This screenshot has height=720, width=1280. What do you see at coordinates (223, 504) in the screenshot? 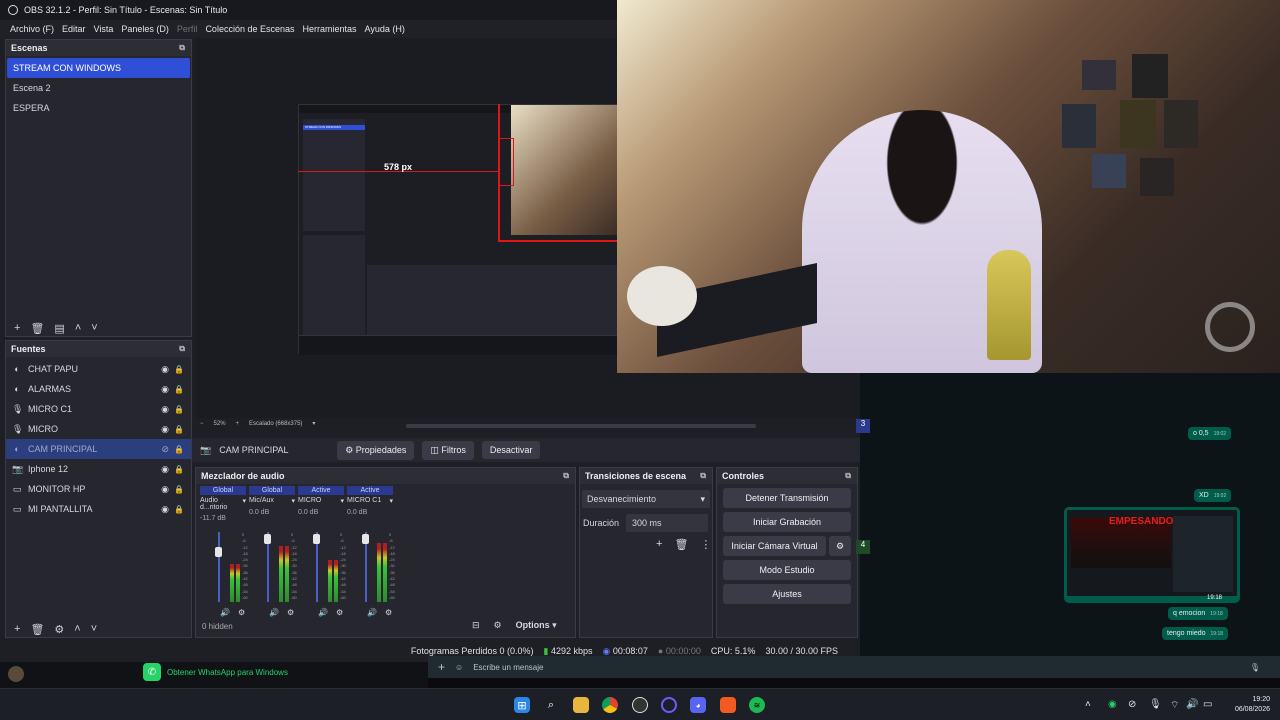
I see `channel-name-row: Audio d...ritorio ▾` at bounding box center [223, 504].